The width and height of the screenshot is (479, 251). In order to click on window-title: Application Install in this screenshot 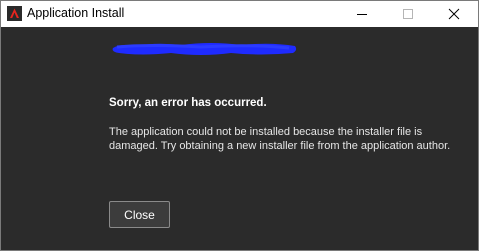, I will do `click(76, 13)`.